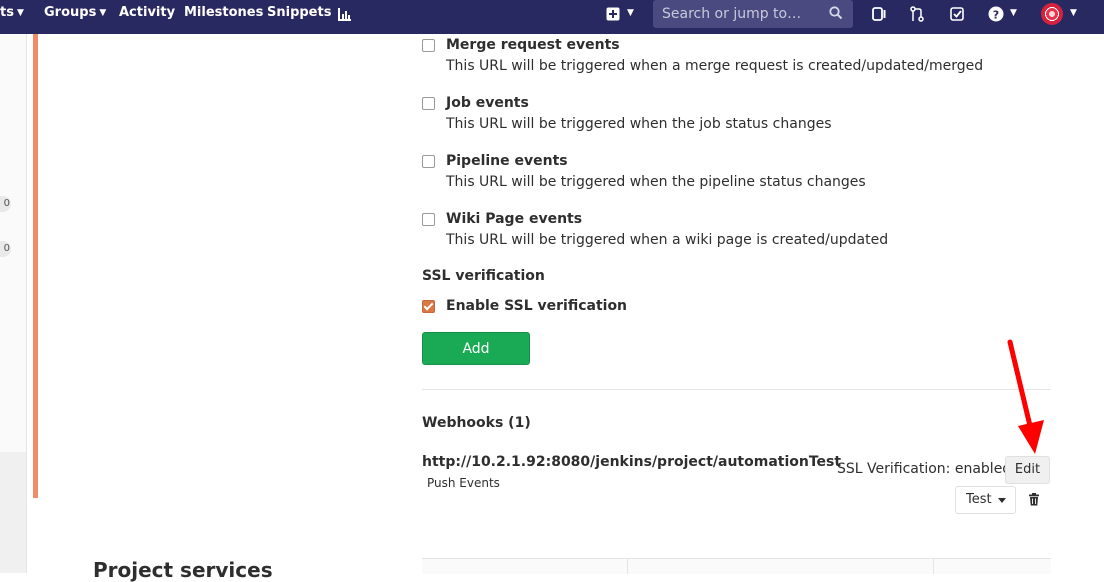 The image size is (1104, 582). I want to click on chart-icon, so click(345, 14).